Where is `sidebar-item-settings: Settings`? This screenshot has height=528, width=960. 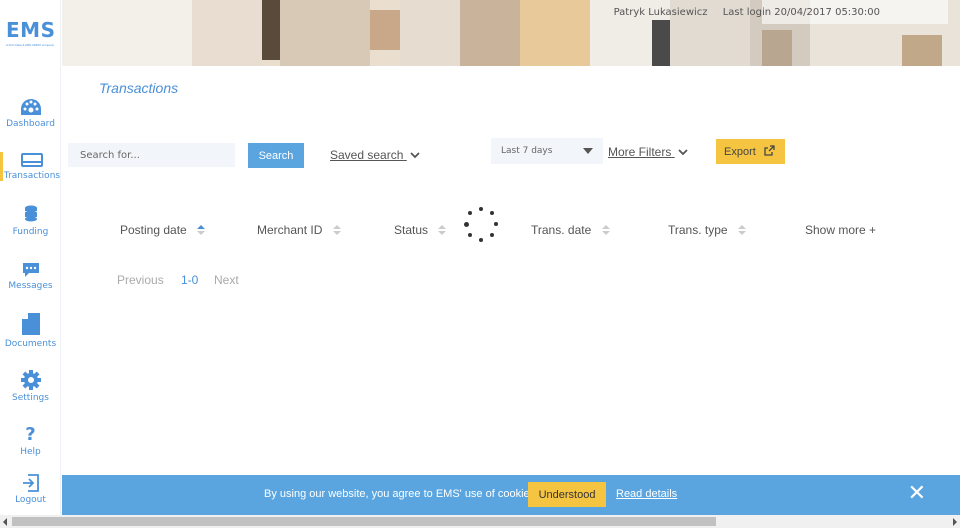 sidebar-item-settings: Settings is located at coordinates (30, 386).